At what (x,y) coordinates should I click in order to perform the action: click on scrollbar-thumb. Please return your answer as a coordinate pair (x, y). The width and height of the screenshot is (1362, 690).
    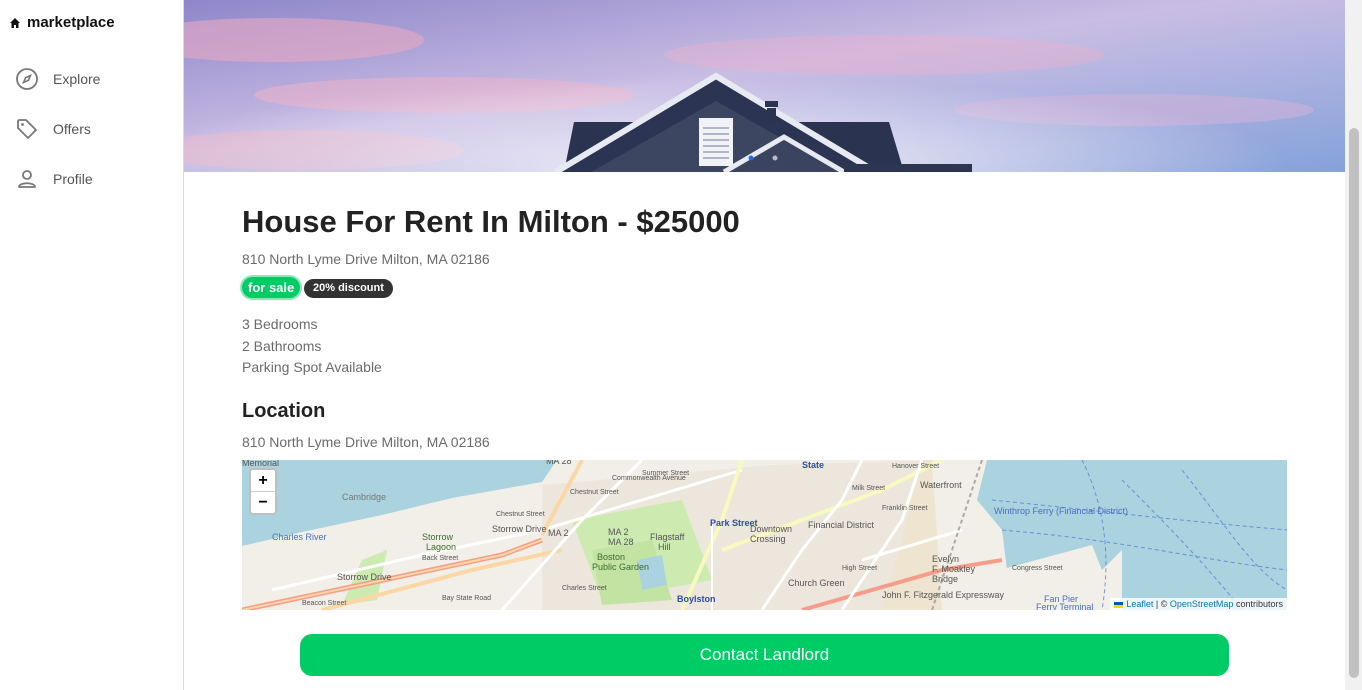
    Looking at the image, I should click on (1354, 403).